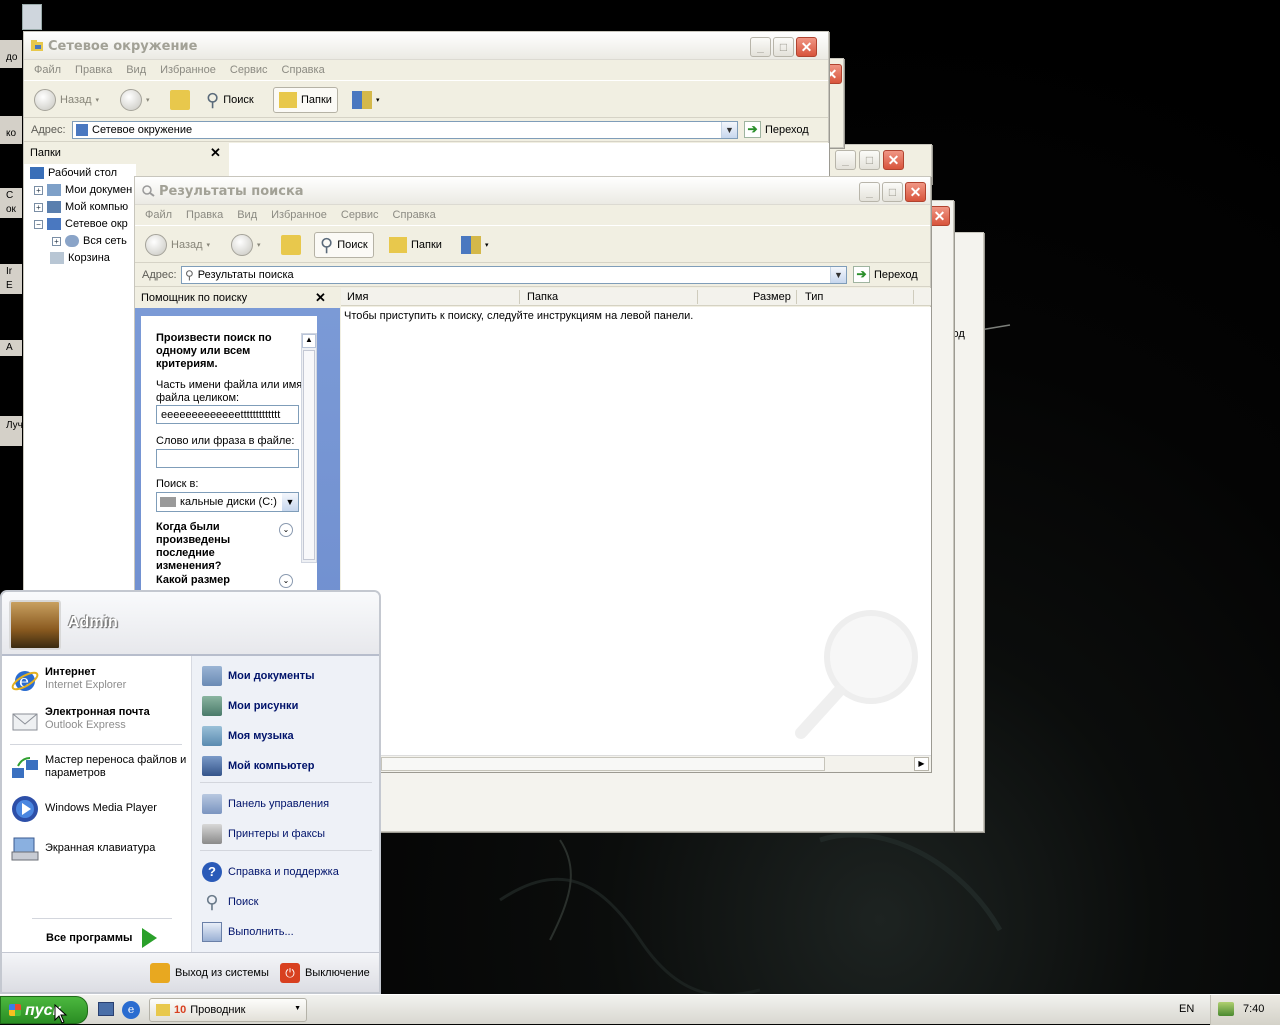  Describe the element at coordinates (83, 190) in the screenshot. I see `tree-item-documents: + Мои докумен` at that location.